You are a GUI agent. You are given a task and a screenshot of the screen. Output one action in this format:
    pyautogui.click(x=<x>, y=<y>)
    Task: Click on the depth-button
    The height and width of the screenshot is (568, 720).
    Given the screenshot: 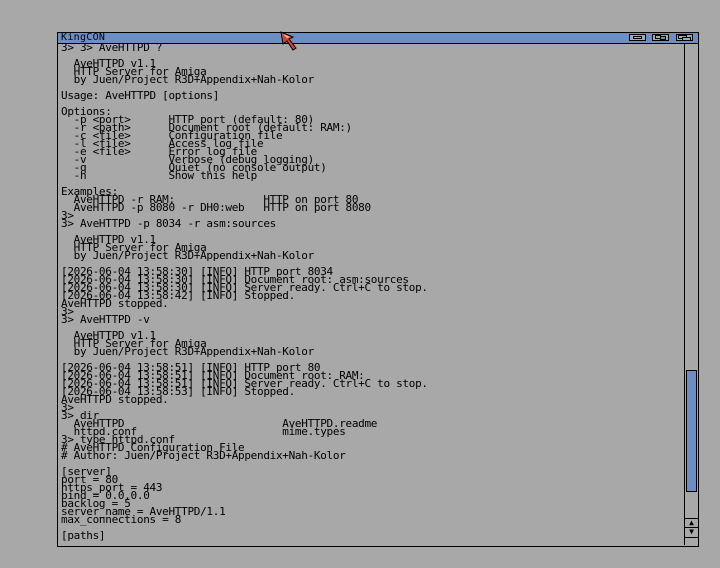 What is the action you would take?
    pyautogui.click(x=684, y=37)
    